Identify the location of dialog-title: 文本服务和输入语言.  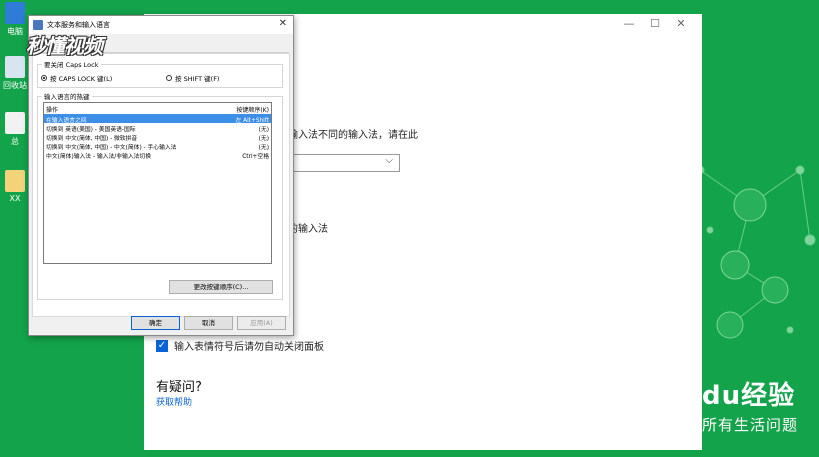
(78, 25).